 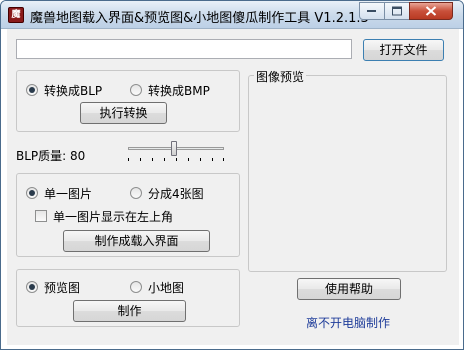 I want to click on blp-quality-label: BLP质量: 80, so click(x=51, y=156).